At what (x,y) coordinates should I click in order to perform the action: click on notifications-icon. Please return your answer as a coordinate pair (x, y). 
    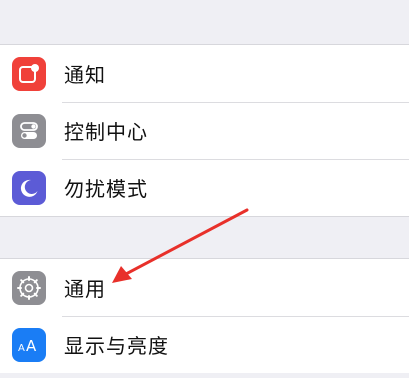
    Looking at the image, I should click on (29, 73).